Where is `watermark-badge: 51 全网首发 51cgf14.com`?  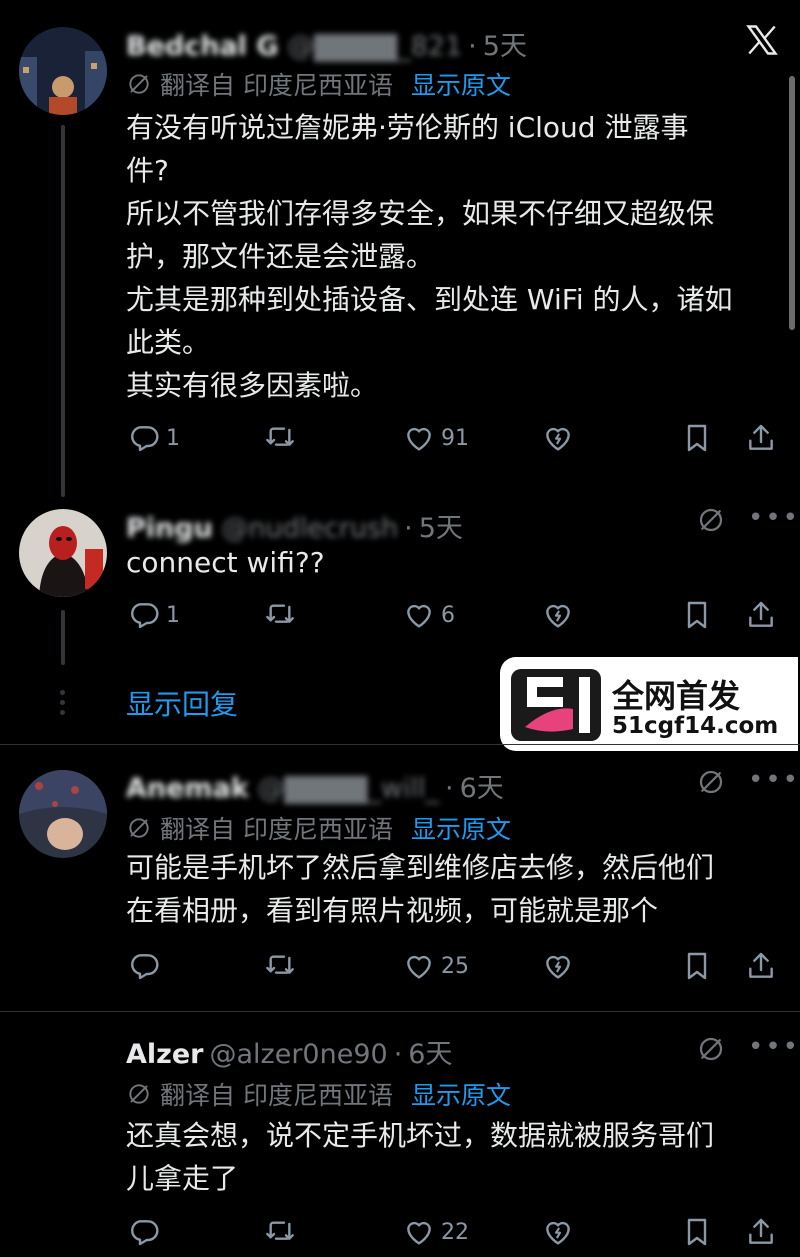 watermark-badge: 51 全网首发 51cgf14.com is located at coordinates (649, 704).